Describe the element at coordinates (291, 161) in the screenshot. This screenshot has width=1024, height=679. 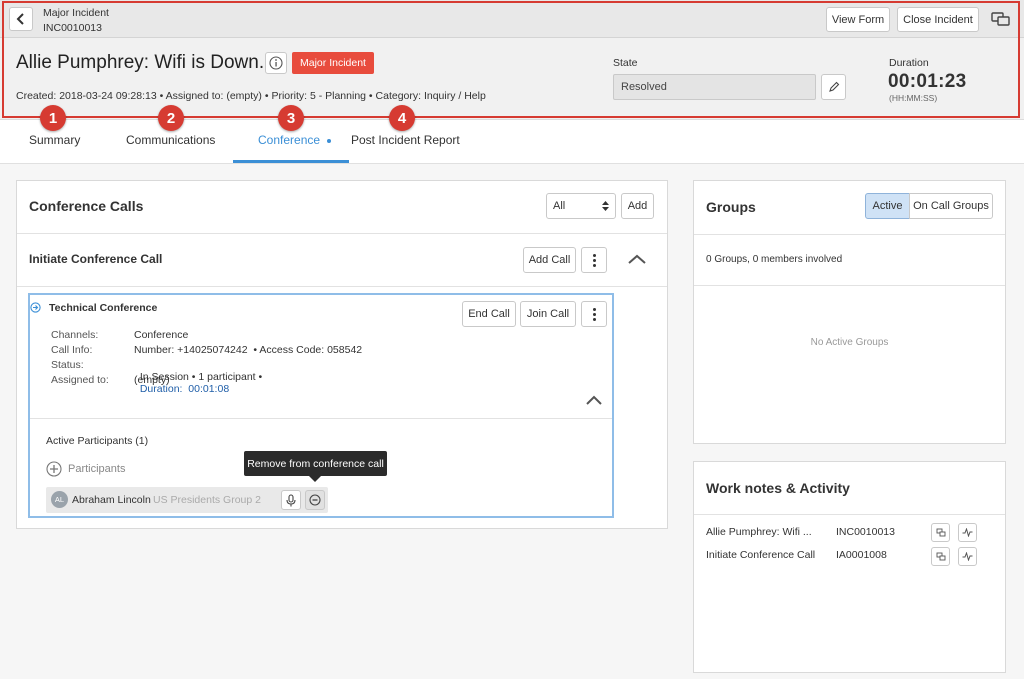
I see `tab-active-underline` at that location.